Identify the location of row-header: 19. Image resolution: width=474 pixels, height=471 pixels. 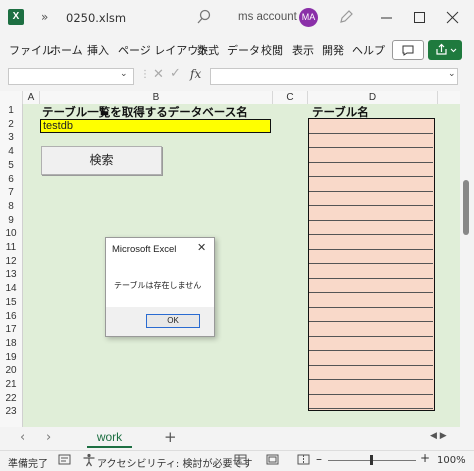
(11, 358).